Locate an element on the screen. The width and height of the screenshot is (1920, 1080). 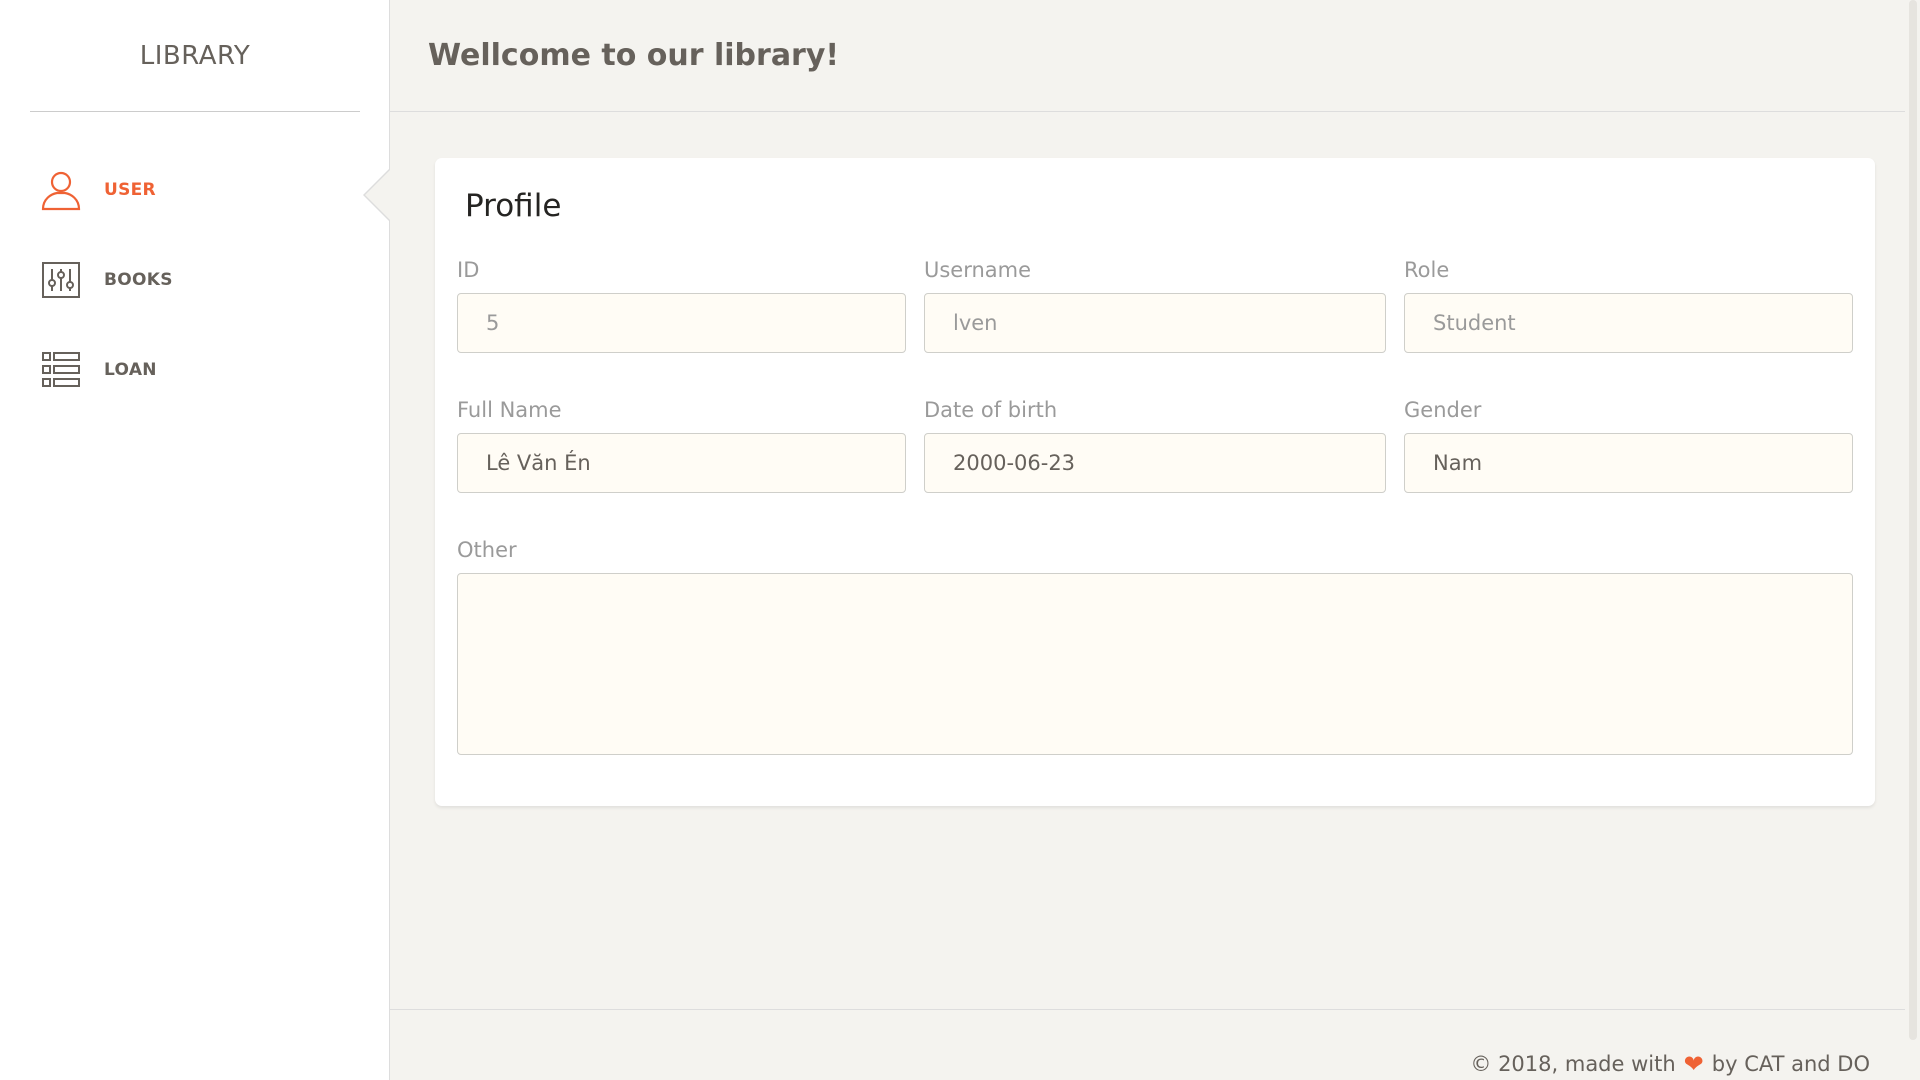
copyright-prefix: © 2018, made with is located at coordinates (1573, 1064).